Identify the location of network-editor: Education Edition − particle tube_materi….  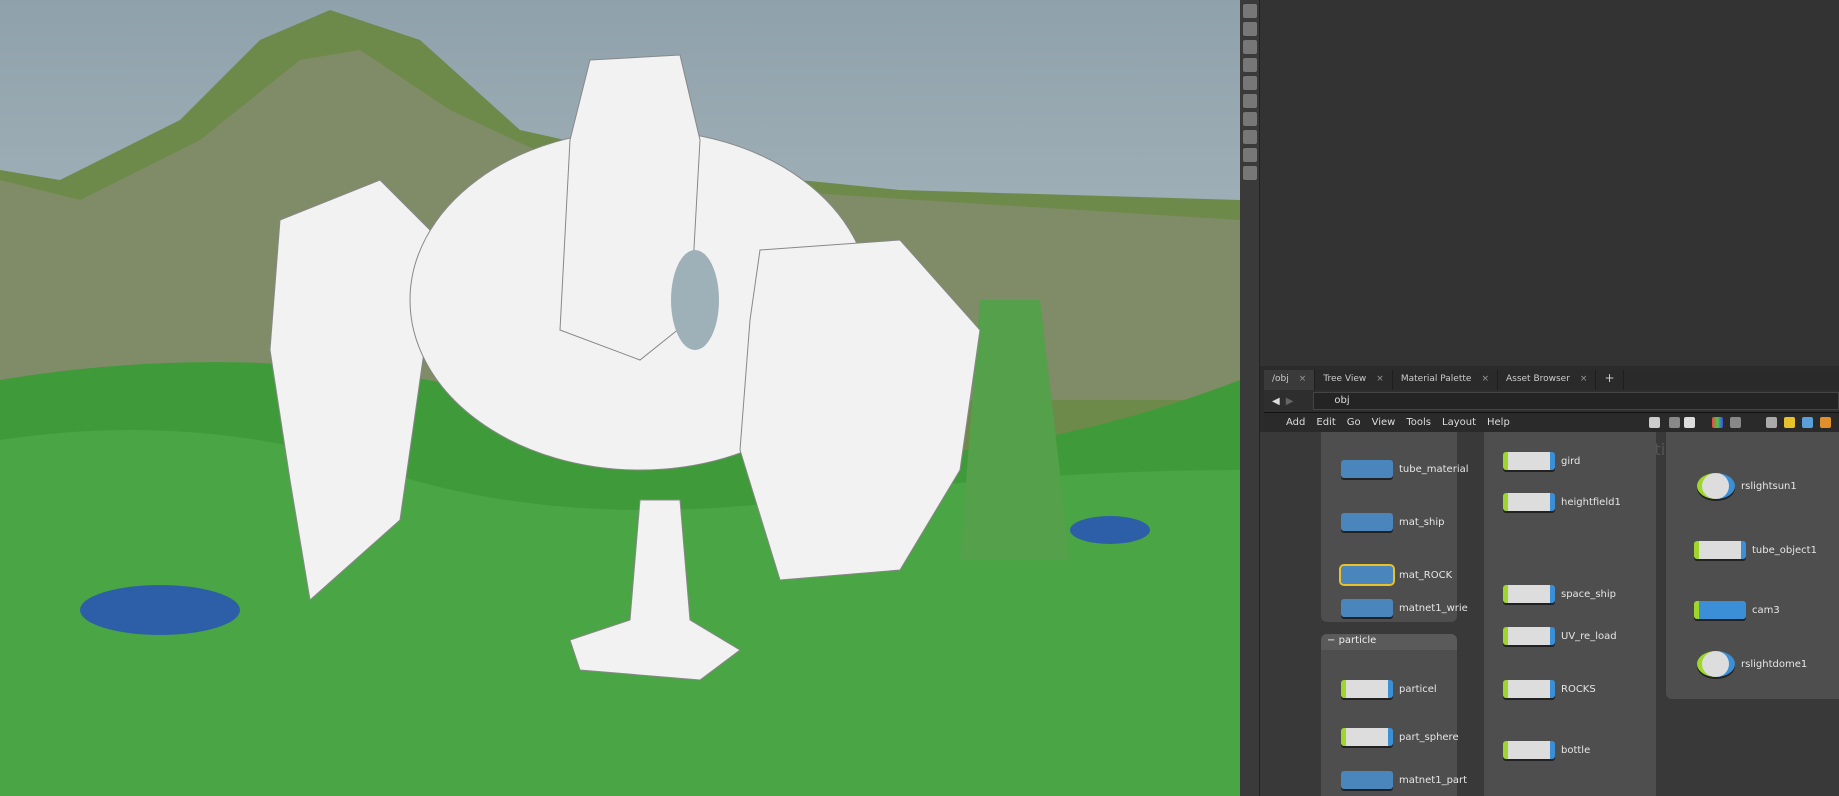
(1549, 614).